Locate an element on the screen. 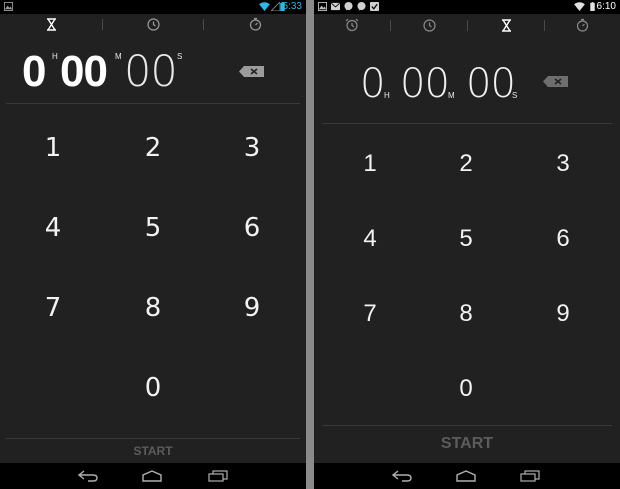  battery-icon is located at coordinates (592, 6).